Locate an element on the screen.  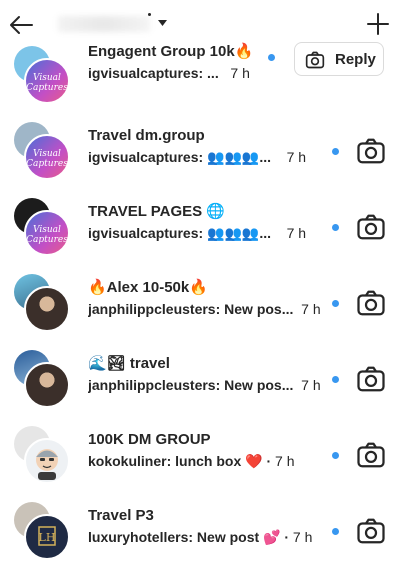
thread-name: 100K DM GROUP is located at coordinates (149, 439).